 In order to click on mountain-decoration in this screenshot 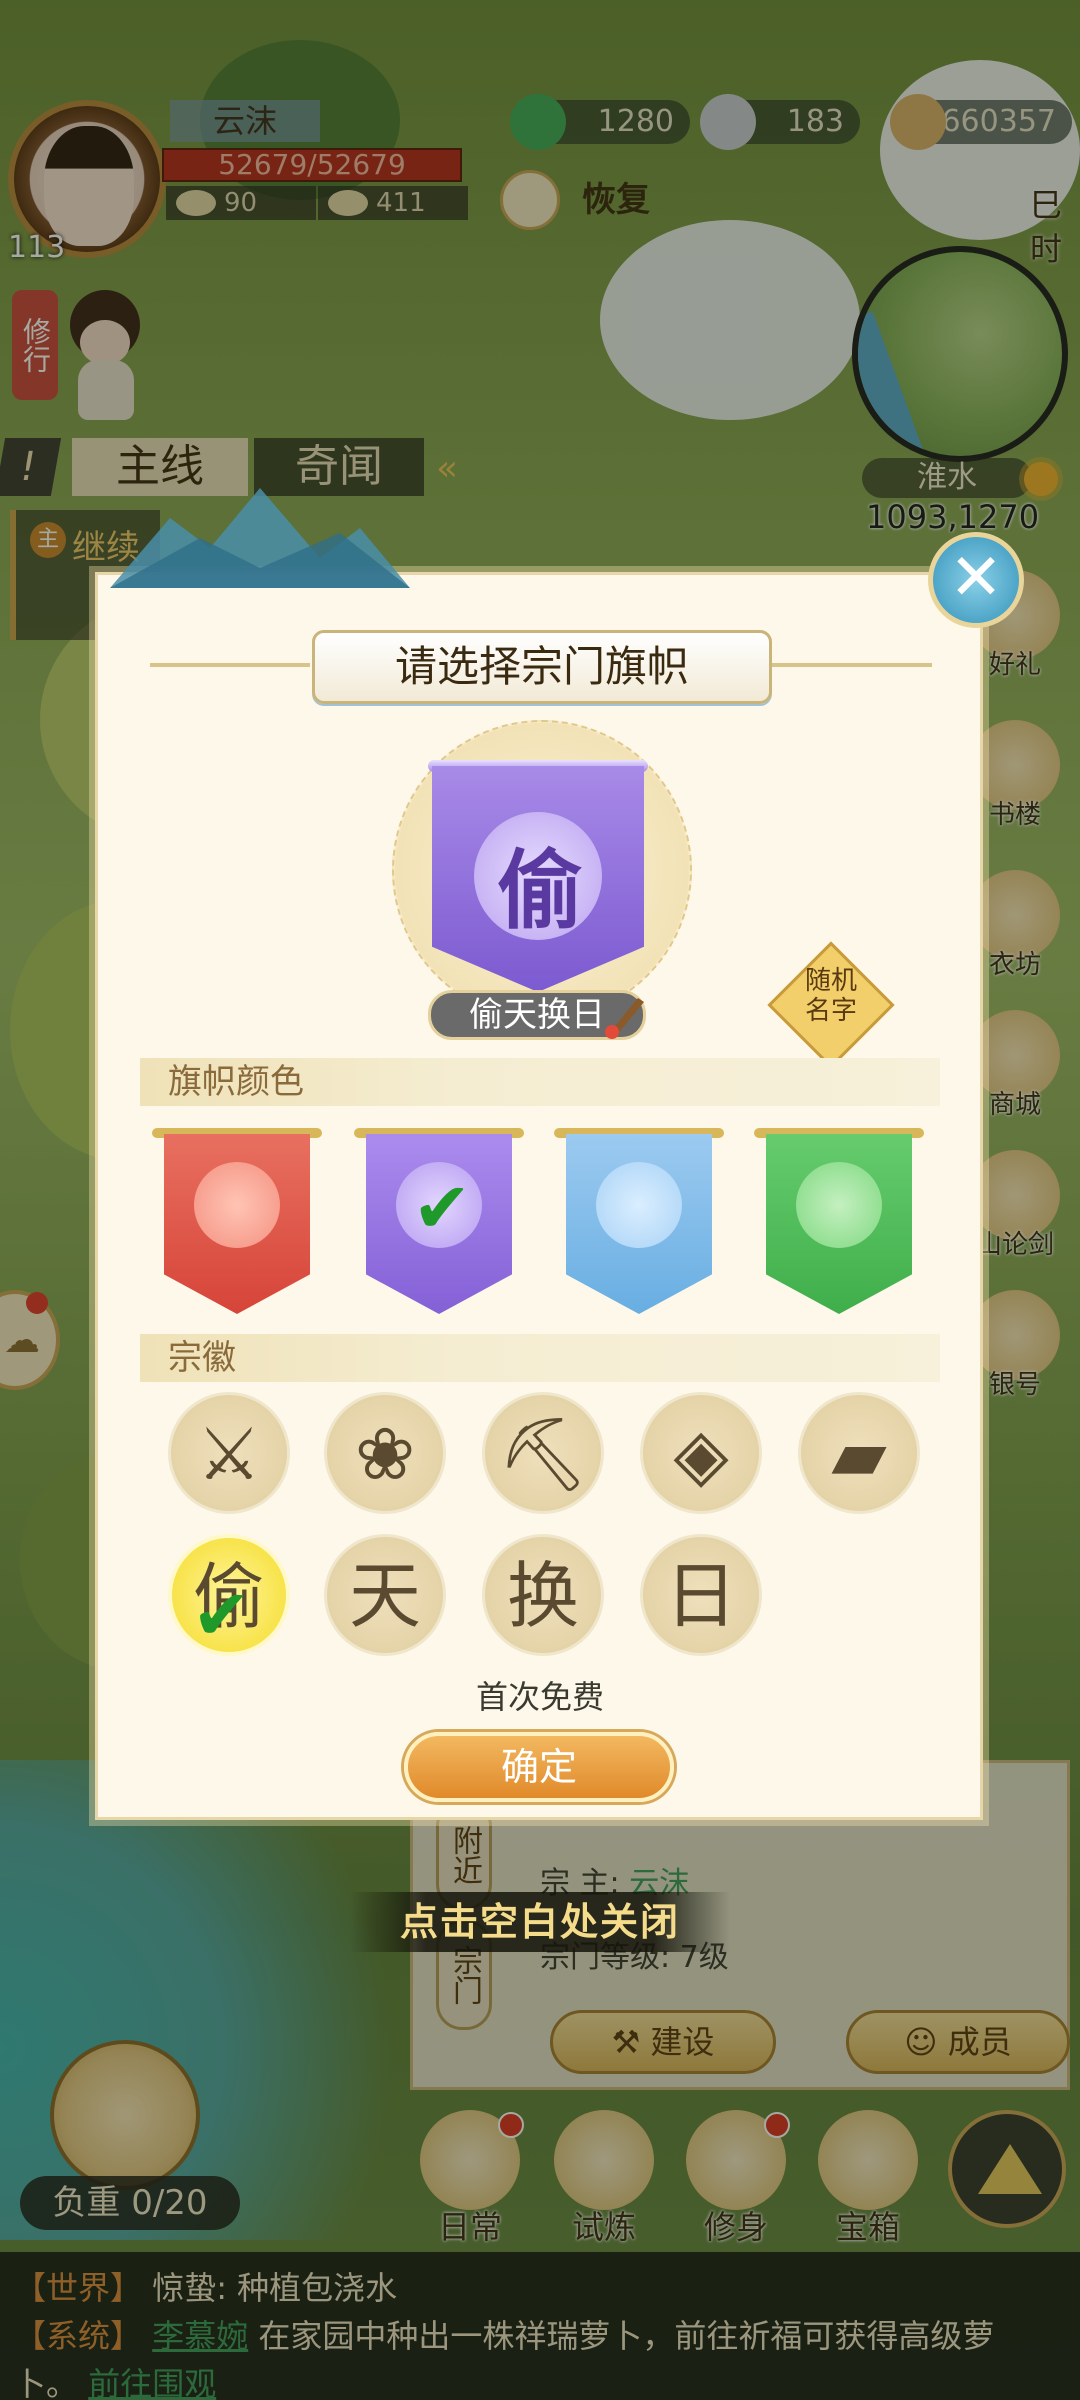, I will do `click(260, 538)`.